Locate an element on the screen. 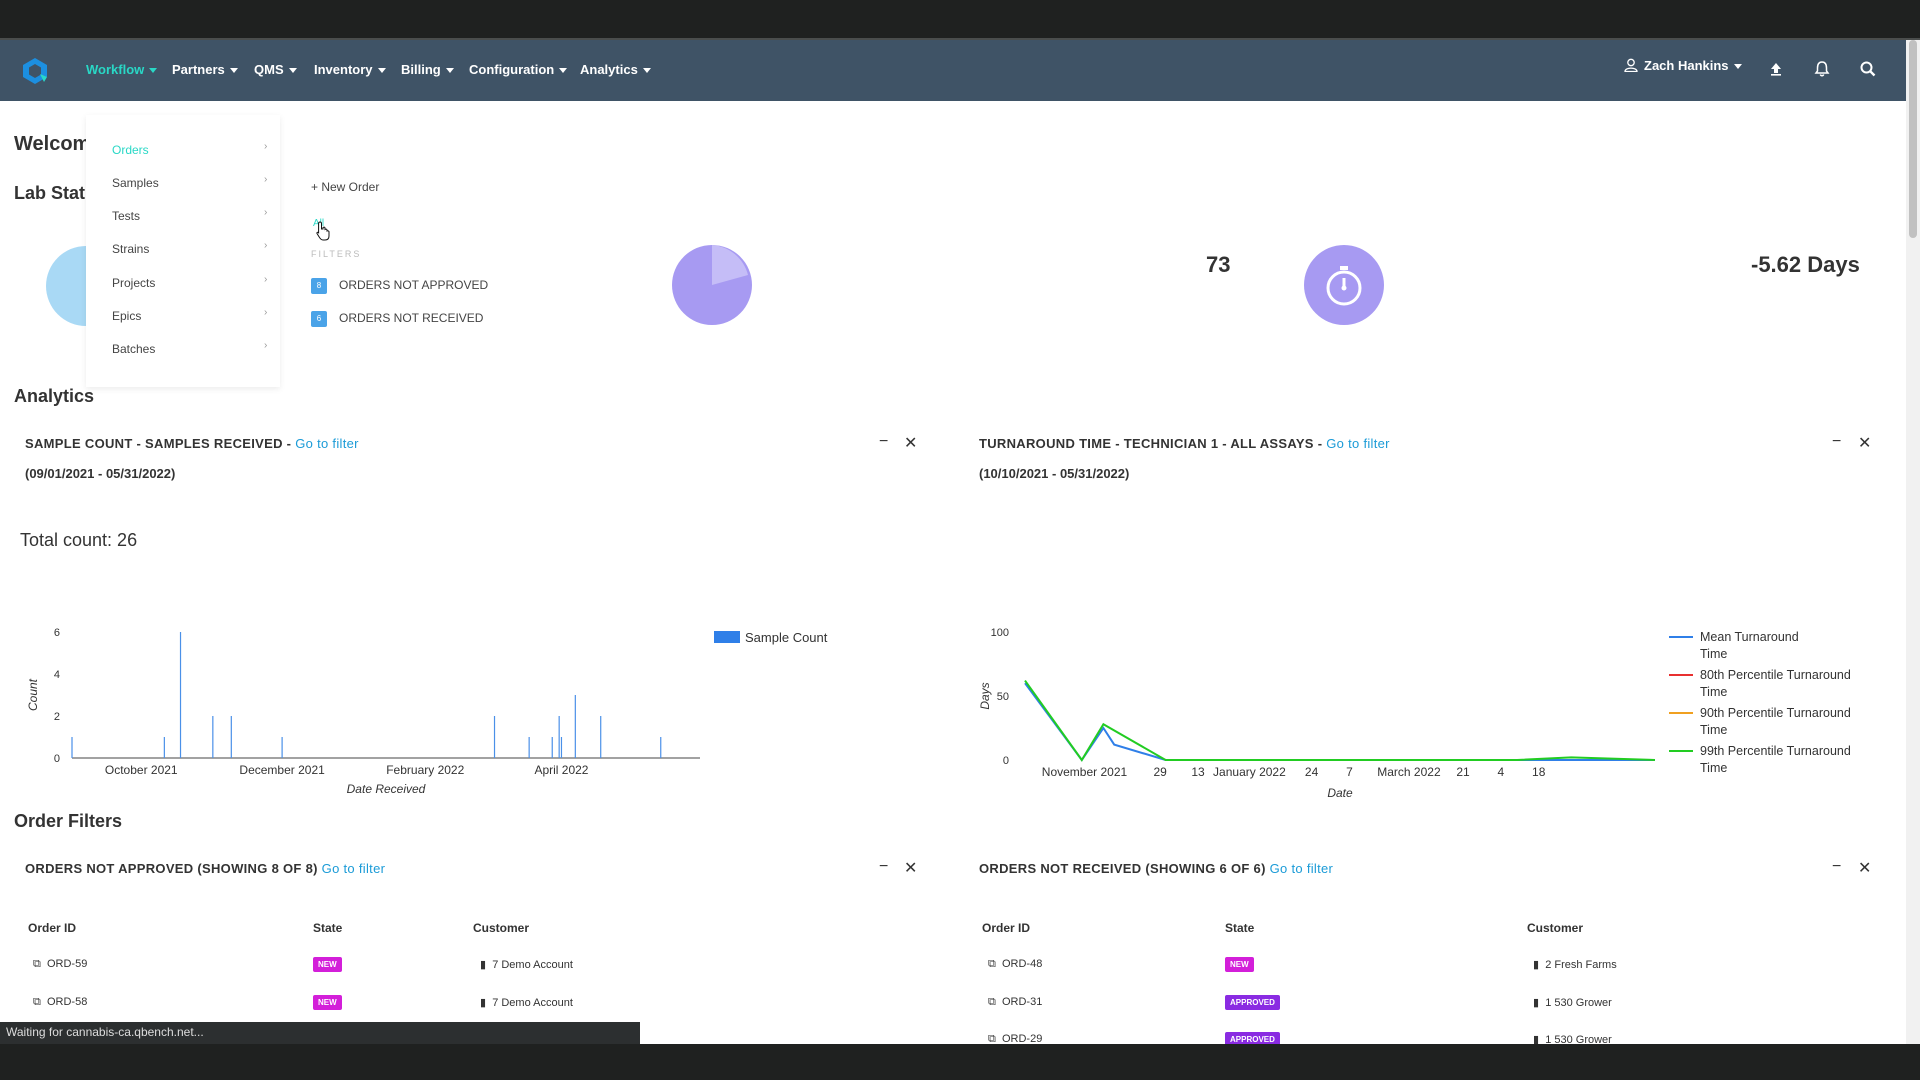  menu-item-orders: Orders is located at coordinates (130, 150).